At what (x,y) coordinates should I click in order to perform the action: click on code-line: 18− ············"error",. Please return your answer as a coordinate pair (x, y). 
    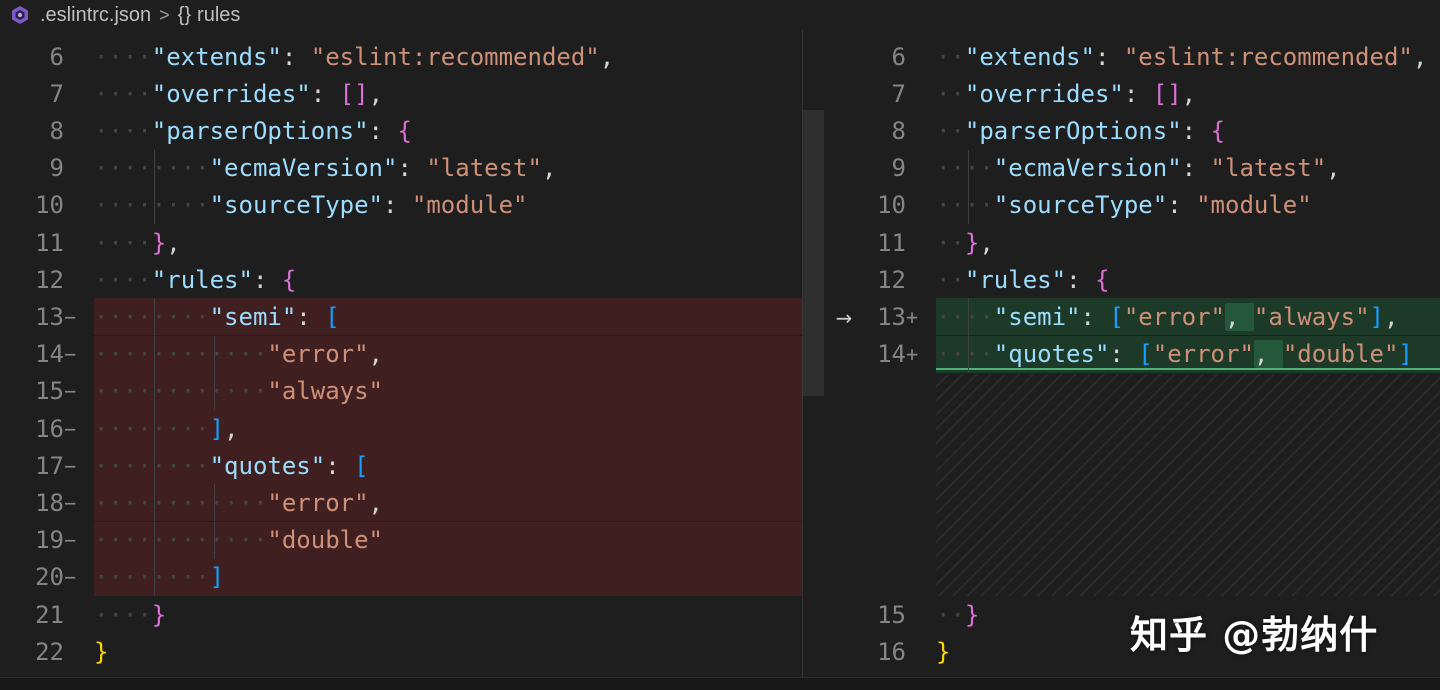
    Looking at the image, I should click on (191, 502).